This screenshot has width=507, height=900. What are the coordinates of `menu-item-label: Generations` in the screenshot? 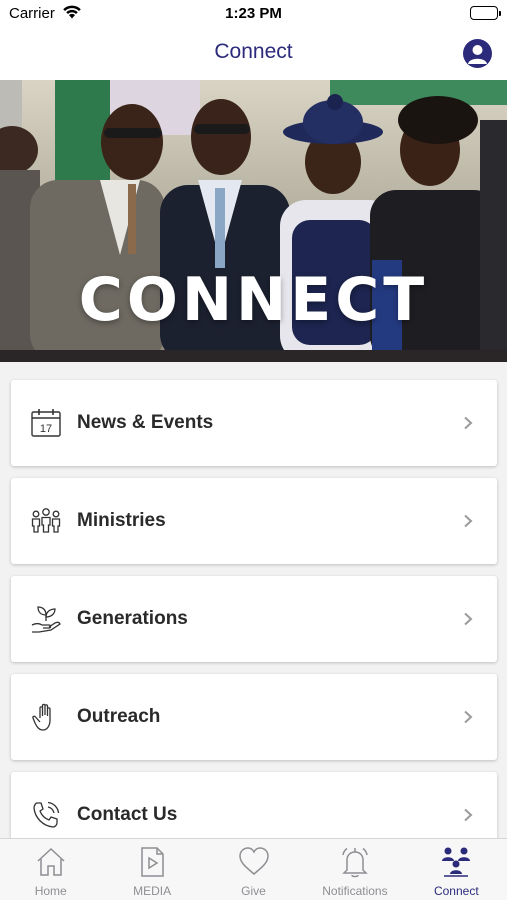 It's located at (132, 618).